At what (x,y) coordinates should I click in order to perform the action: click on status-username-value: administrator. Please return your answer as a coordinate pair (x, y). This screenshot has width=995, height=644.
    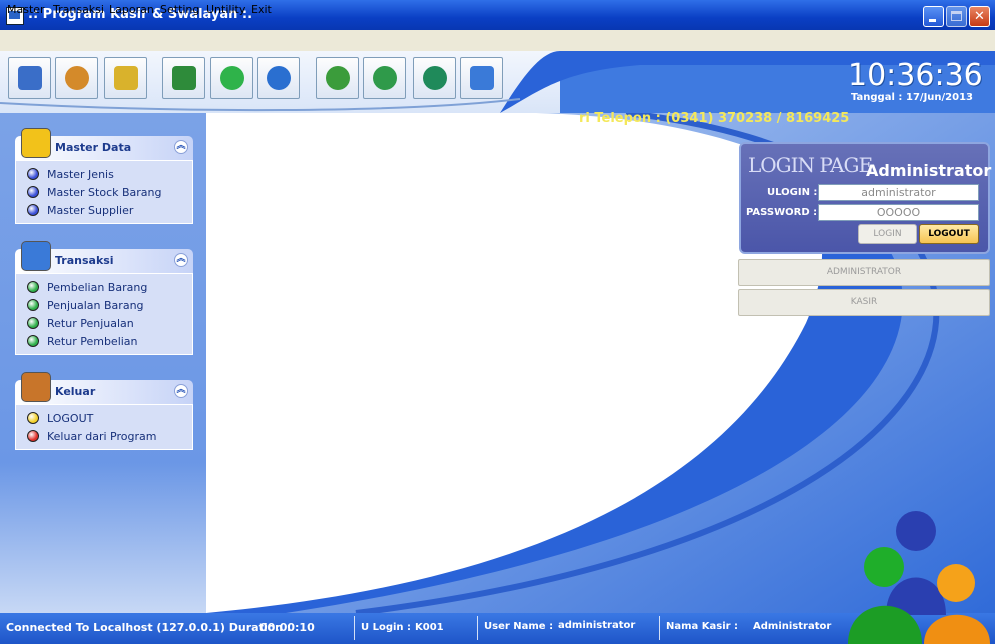
    Looking at the image, I should click on (597, 625).